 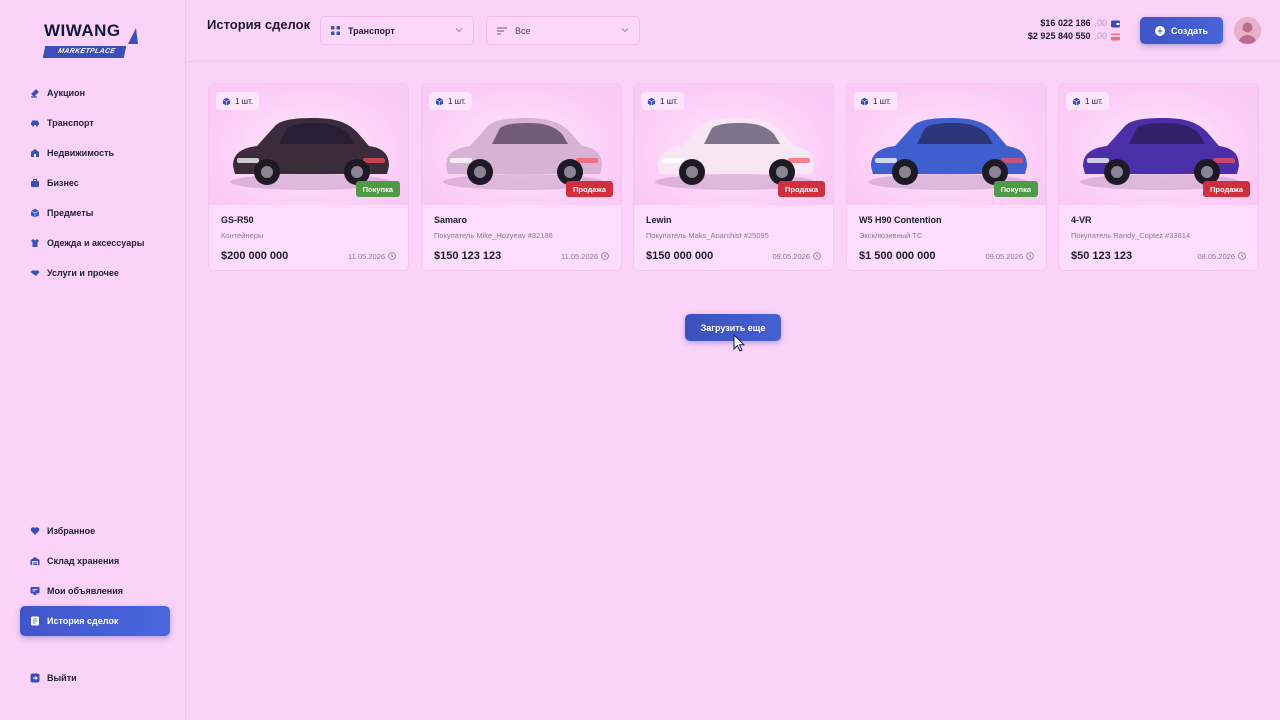 I want to click on car-icon, so click(x=35, y=123).